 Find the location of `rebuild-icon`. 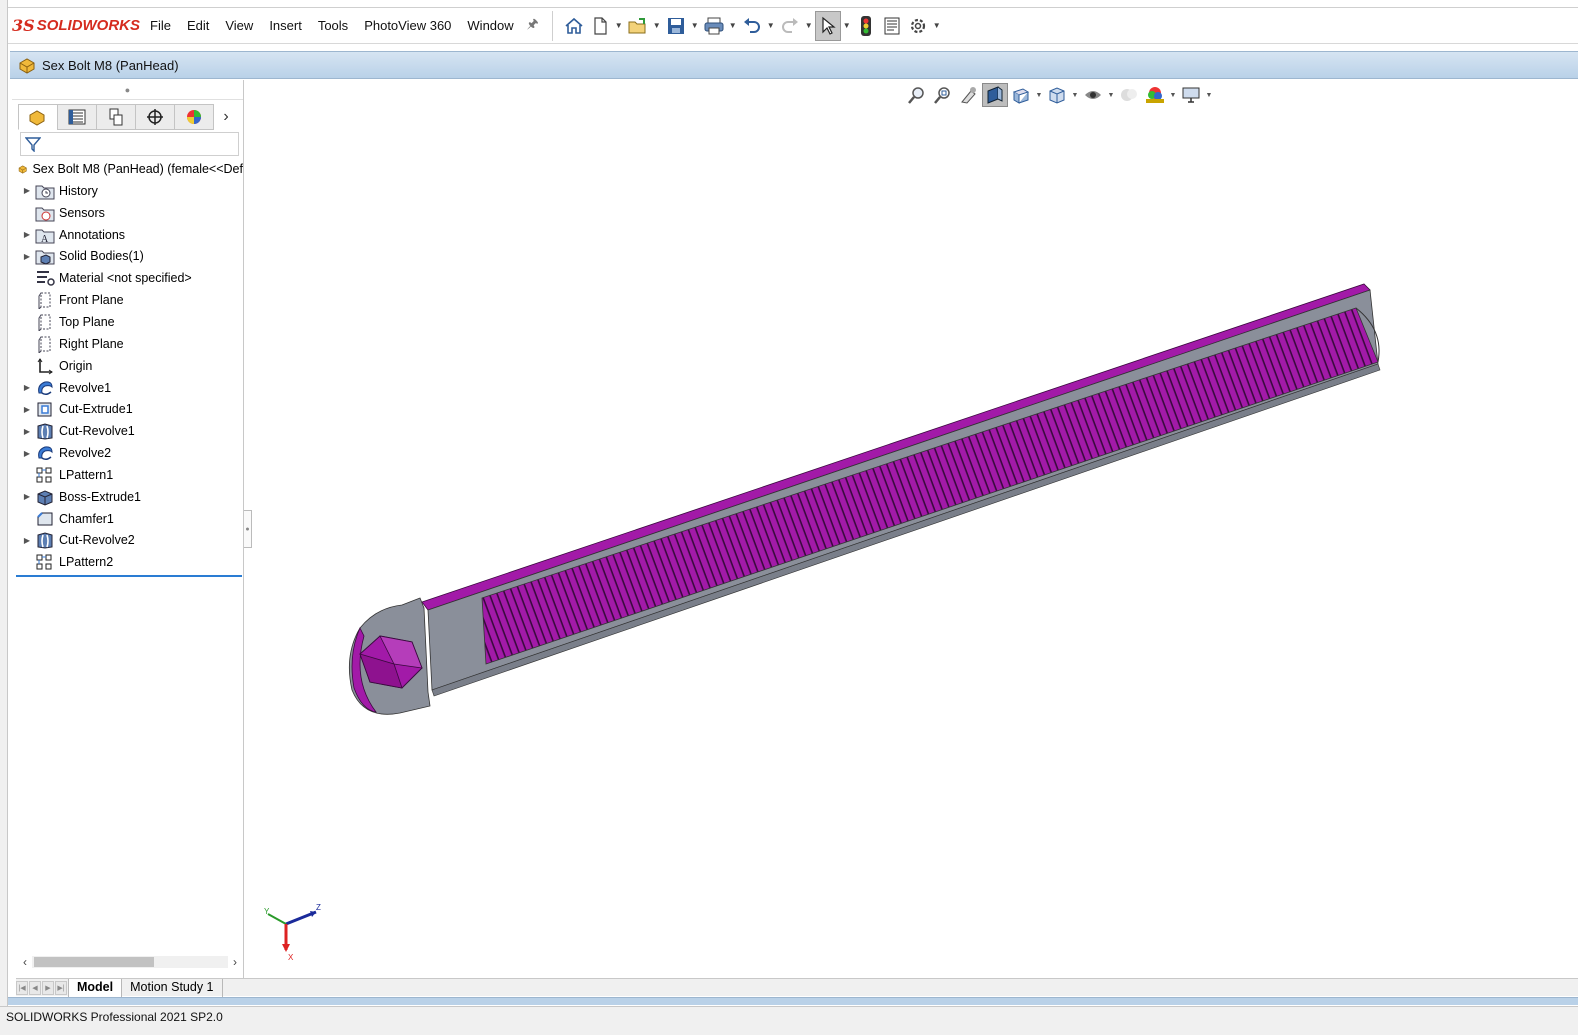

rebuild-icon is located at coordinates (866, 26).